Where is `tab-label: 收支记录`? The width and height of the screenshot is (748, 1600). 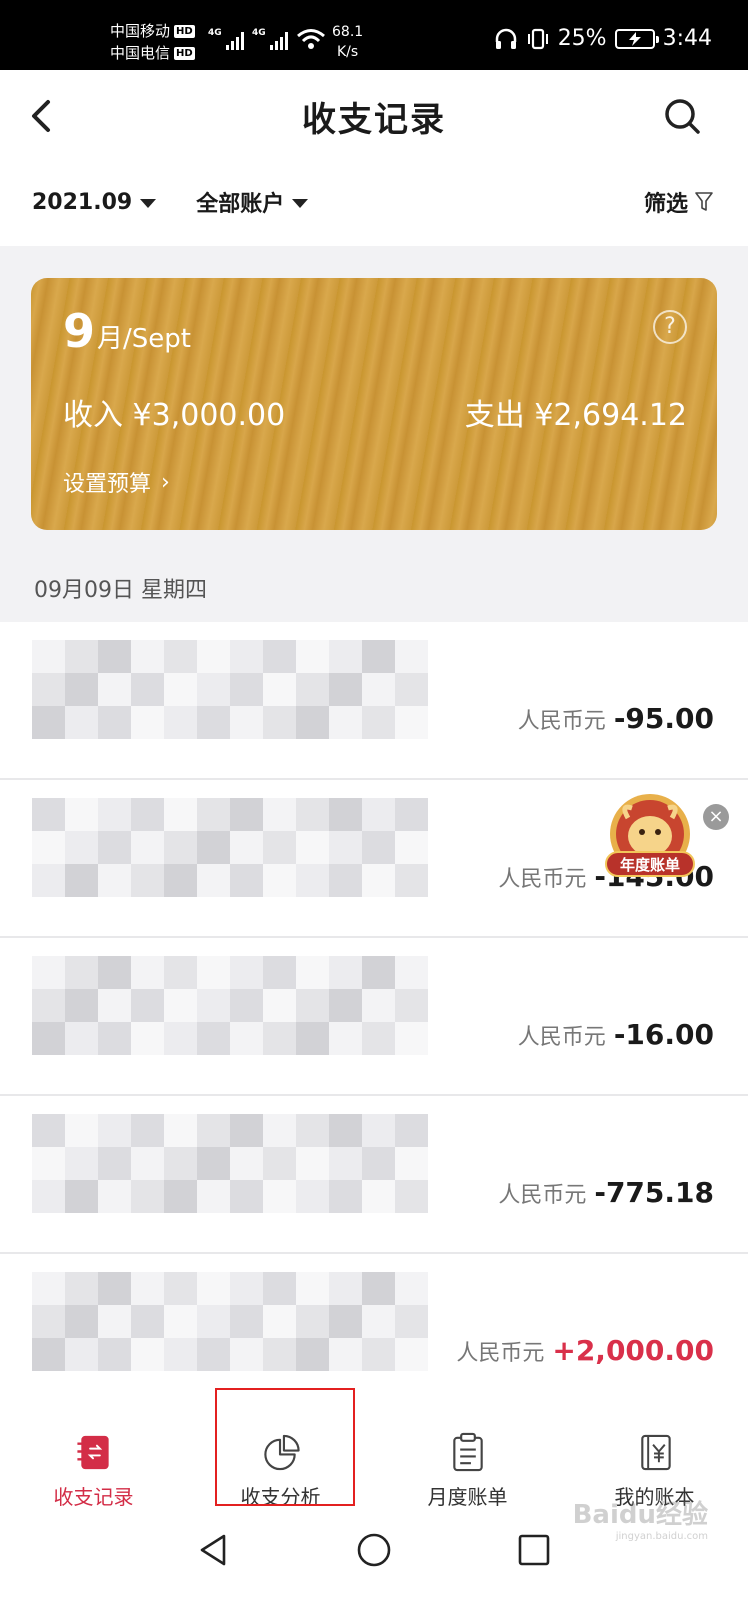
tab-label: 收支记录 is located at coordinates (93, 1497).